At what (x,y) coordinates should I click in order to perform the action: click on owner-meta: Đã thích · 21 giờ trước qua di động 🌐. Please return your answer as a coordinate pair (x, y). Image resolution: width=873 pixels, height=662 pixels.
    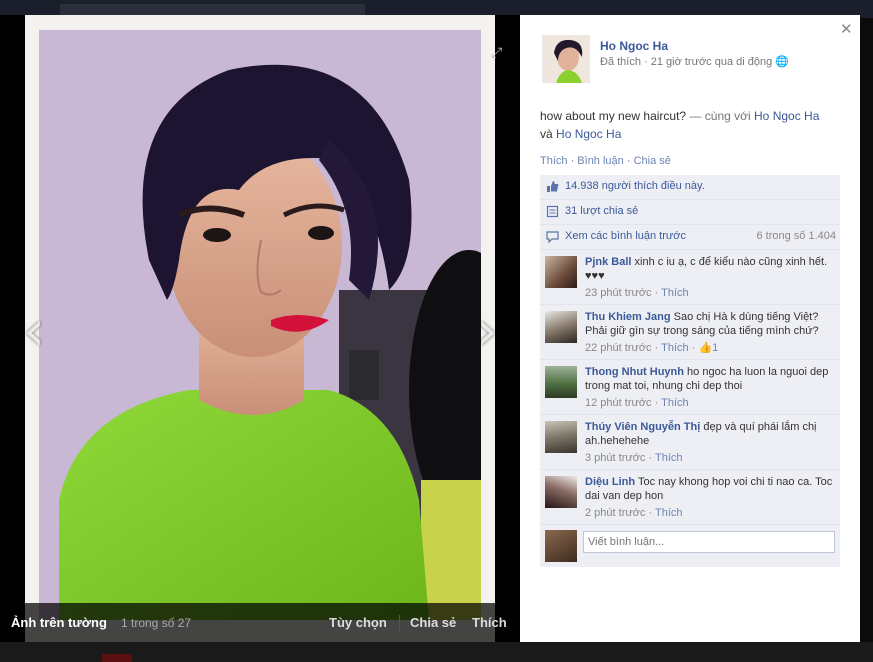
    Looking at the image, I should click on (694, 61).